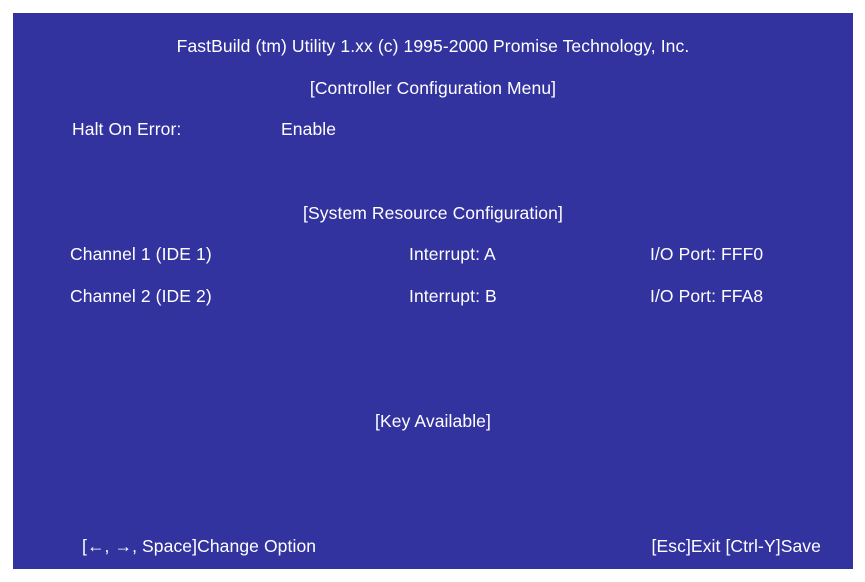 The image size is (865, 582). What do you see at coordinates (736, 546) in the screenshot?
I see `exit-save-key-hint: [Esc]Exit [Ctrl-Y]Save` at bounding box center [736, 546].